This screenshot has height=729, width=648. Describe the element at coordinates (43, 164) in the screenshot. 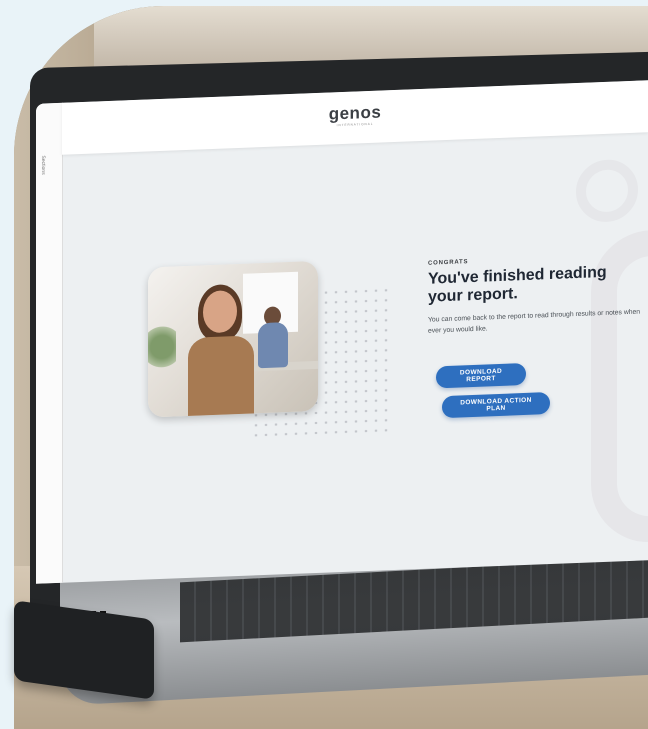

I see `sidebar-label: Sections` at that location.